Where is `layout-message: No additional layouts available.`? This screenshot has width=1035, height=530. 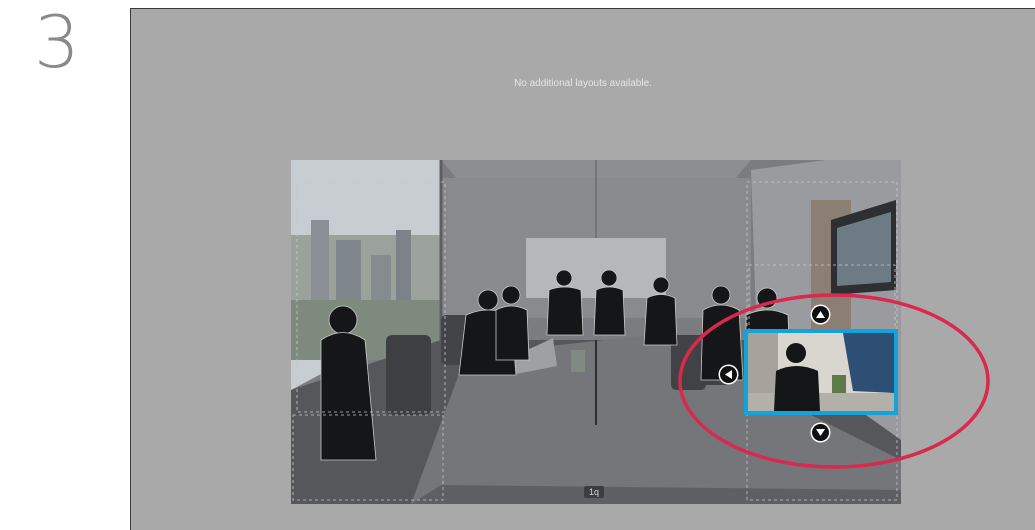
layout-message: No additional layouts available. is located at coordinates (583, 83).